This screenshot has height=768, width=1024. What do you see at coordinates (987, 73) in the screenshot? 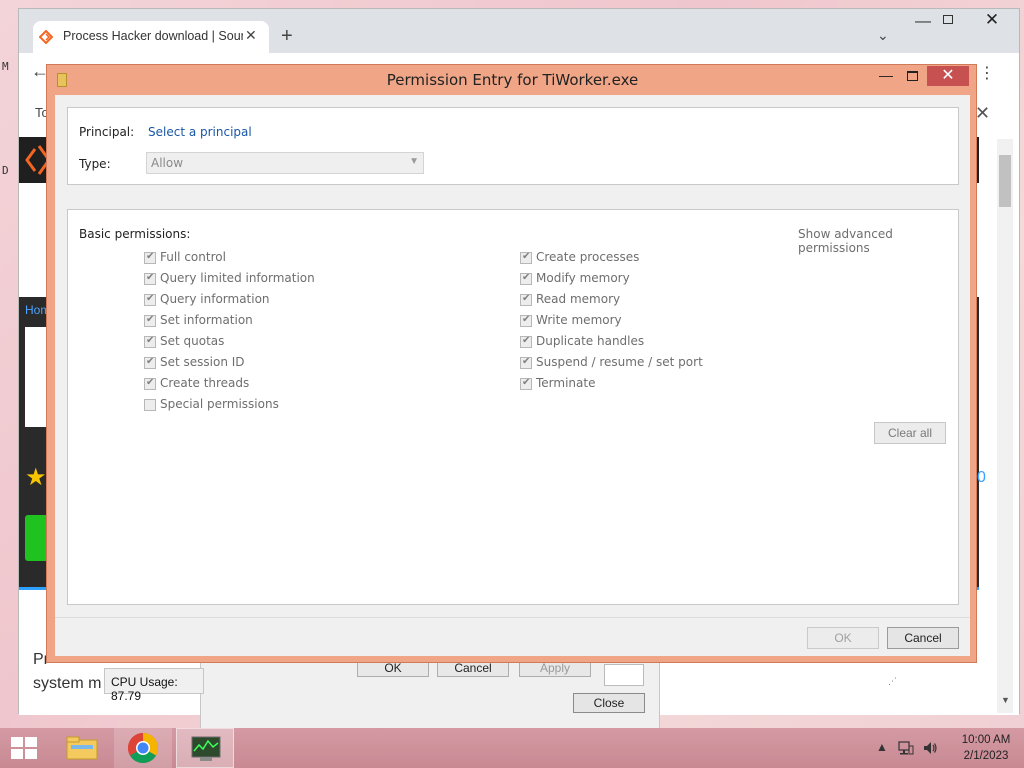
I see `menu-icon: ⋮` at bounding box center [987, 73].